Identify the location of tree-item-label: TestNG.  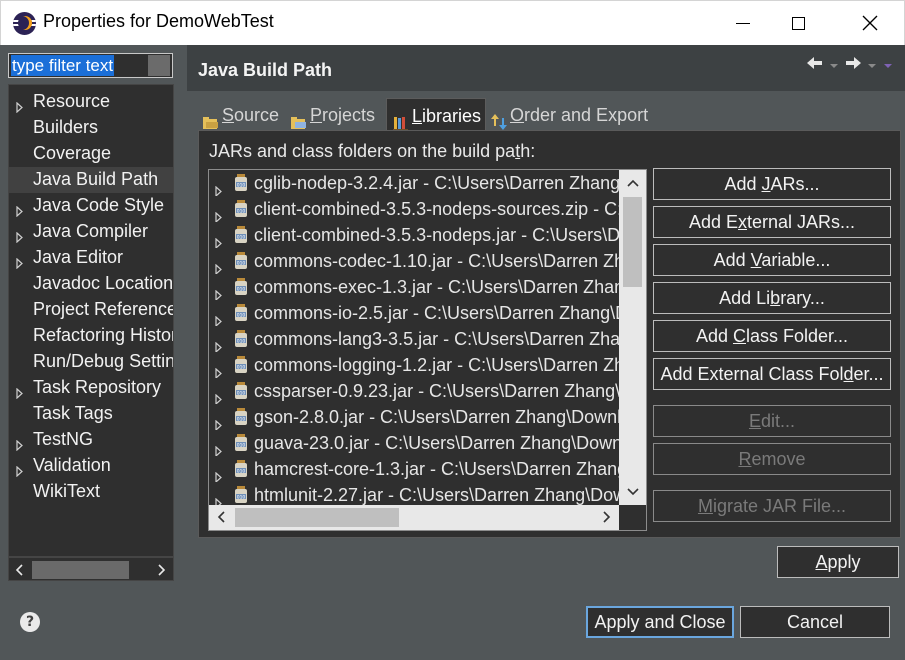
(63, 439).